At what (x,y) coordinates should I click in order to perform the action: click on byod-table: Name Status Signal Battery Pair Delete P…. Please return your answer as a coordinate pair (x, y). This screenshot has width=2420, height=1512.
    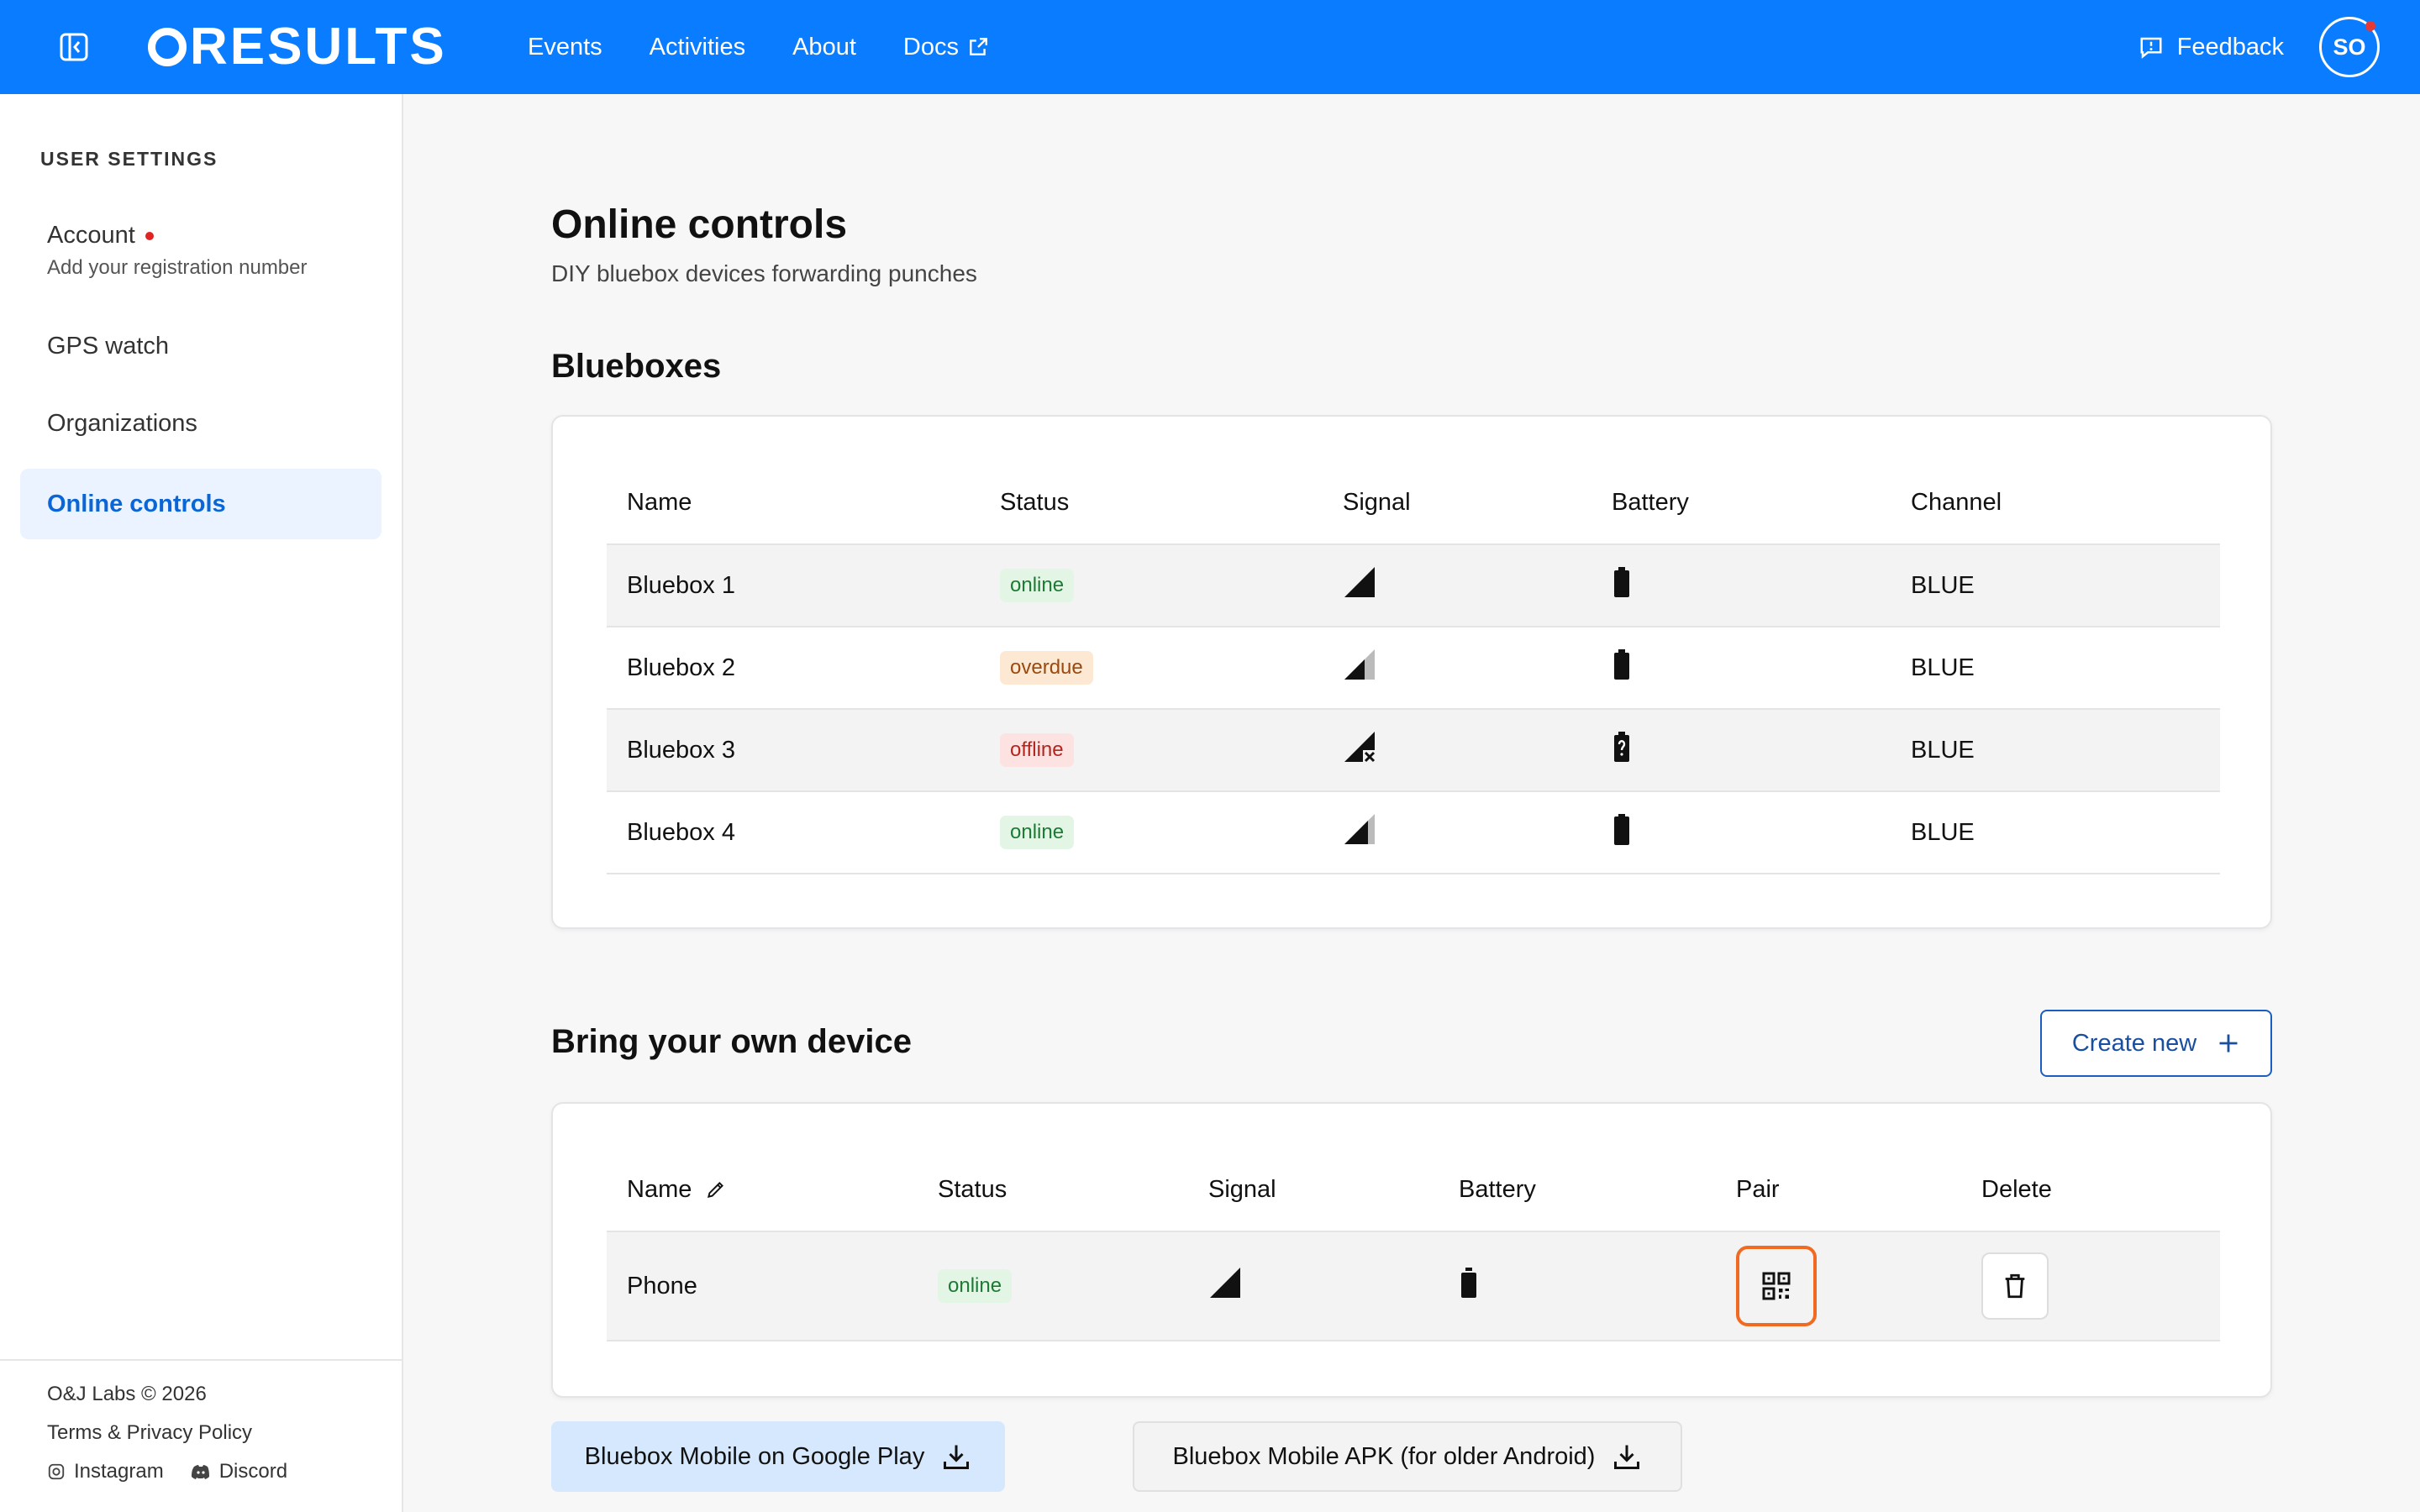
    Looking at the image, I should click on (1413, 1245).